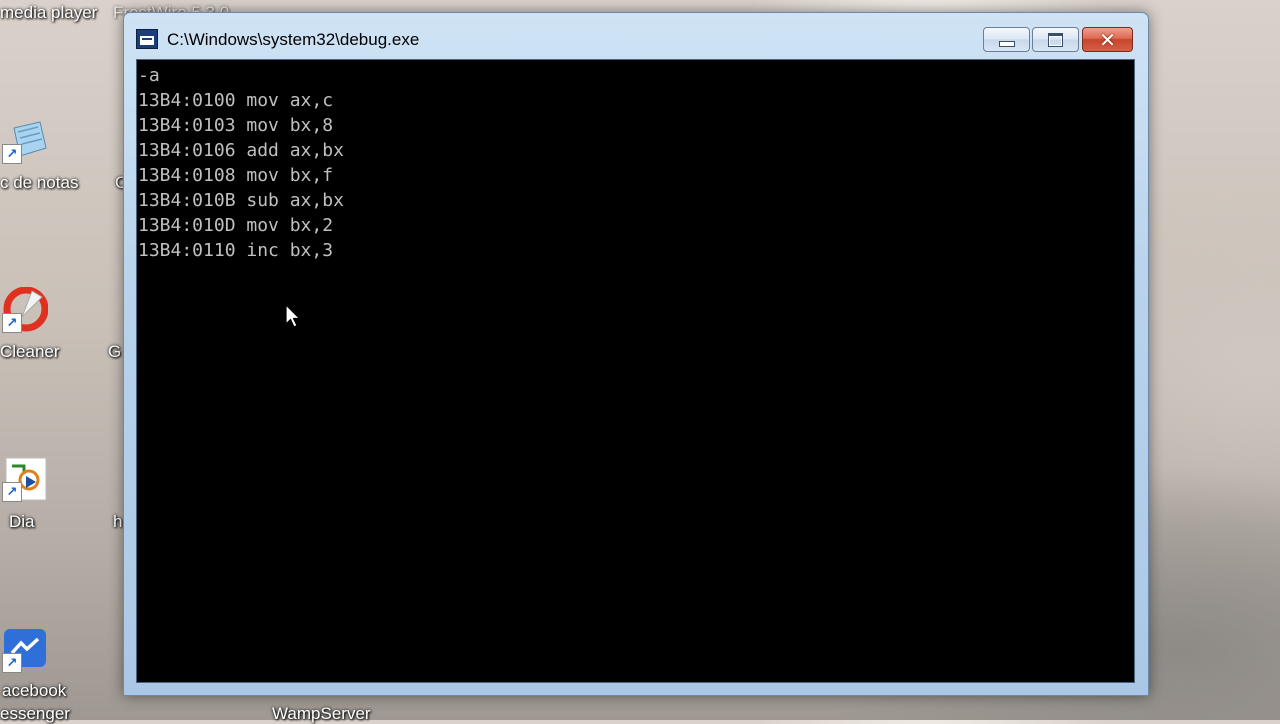 This screenshot has height=724, width=1280. Describe the element at coordinates (241, 150) in the screenshot. I see `console-line: 13B4:0106 add ax,bx` at that location.